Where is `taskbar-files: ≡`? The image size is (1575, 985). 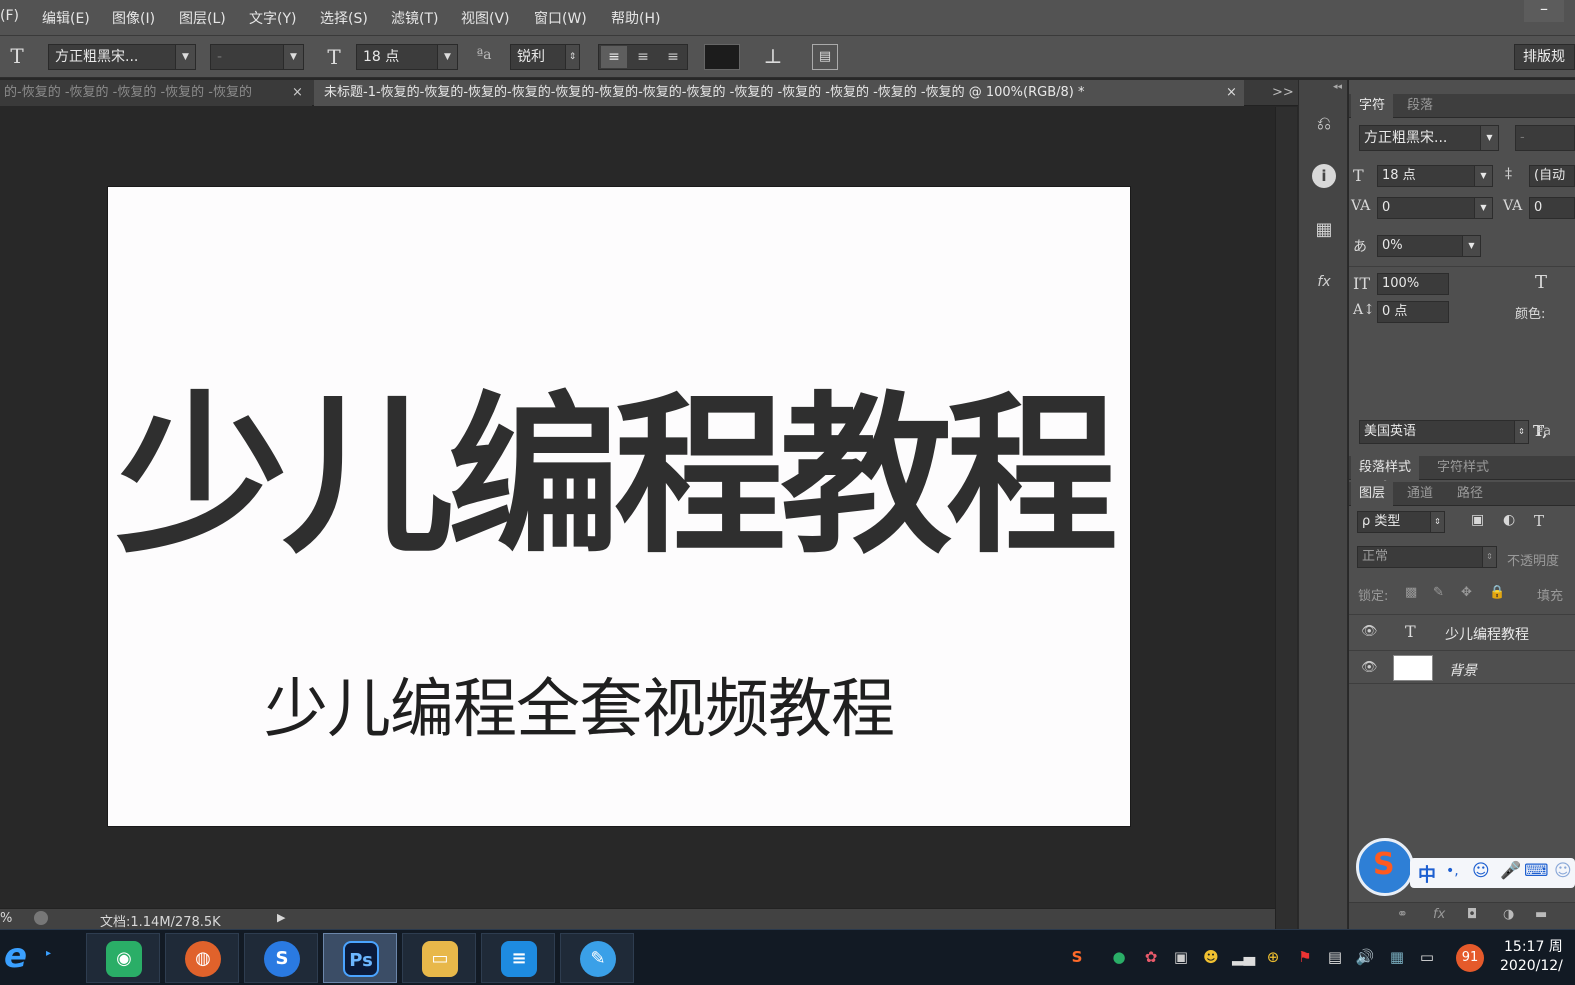
taskbar-files: ≡ is located at coordinates (518, 958).